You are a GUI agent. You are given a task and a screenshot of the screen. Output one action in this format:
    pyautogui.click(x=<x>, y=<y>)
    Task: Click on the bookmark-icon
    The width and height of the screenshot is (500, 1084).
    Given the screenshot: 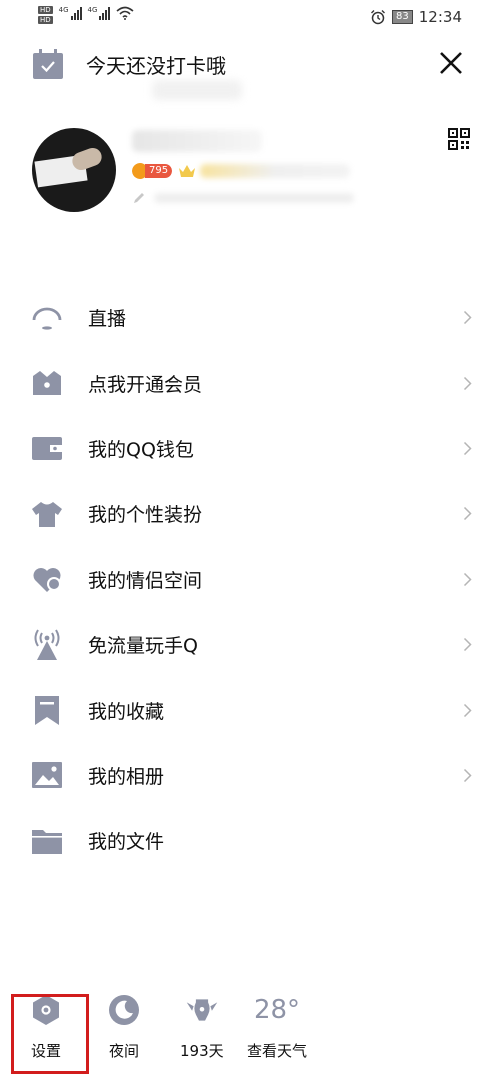 What is the action you would take?
    pyautogui.click(x=47, y=711)
    